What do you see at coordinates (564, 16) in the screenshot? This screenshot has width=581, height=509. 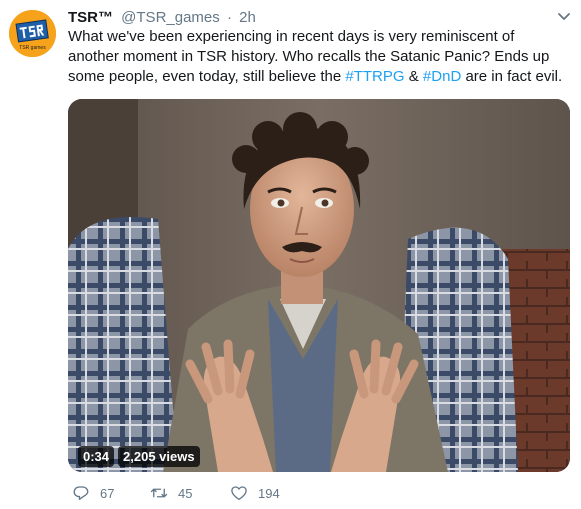 I see `chevron-down-icon` at bounding box center [564, 16].